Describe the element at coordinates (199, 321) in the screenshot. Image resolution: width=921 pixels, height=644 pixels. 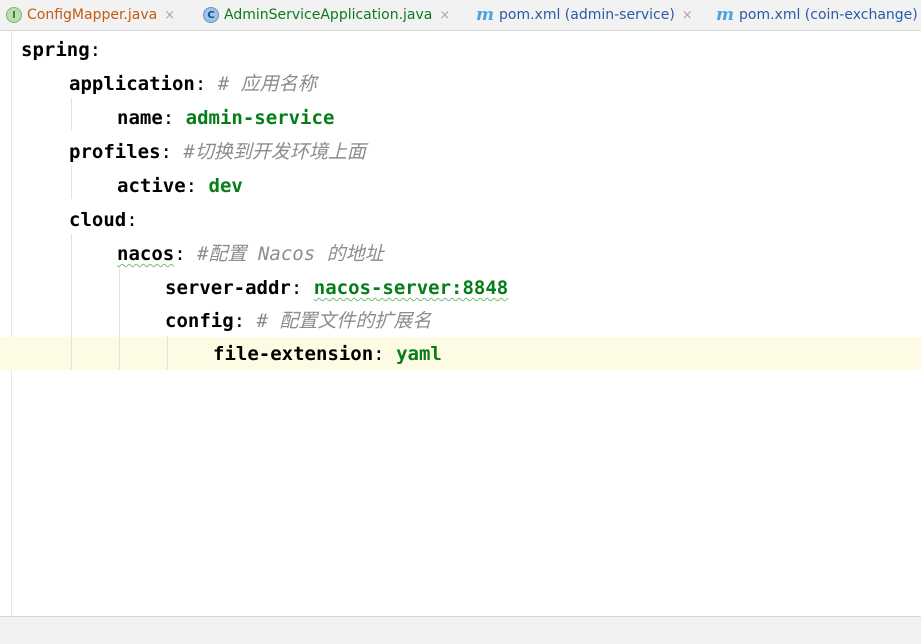
I see `yaml-key: config` at that location.